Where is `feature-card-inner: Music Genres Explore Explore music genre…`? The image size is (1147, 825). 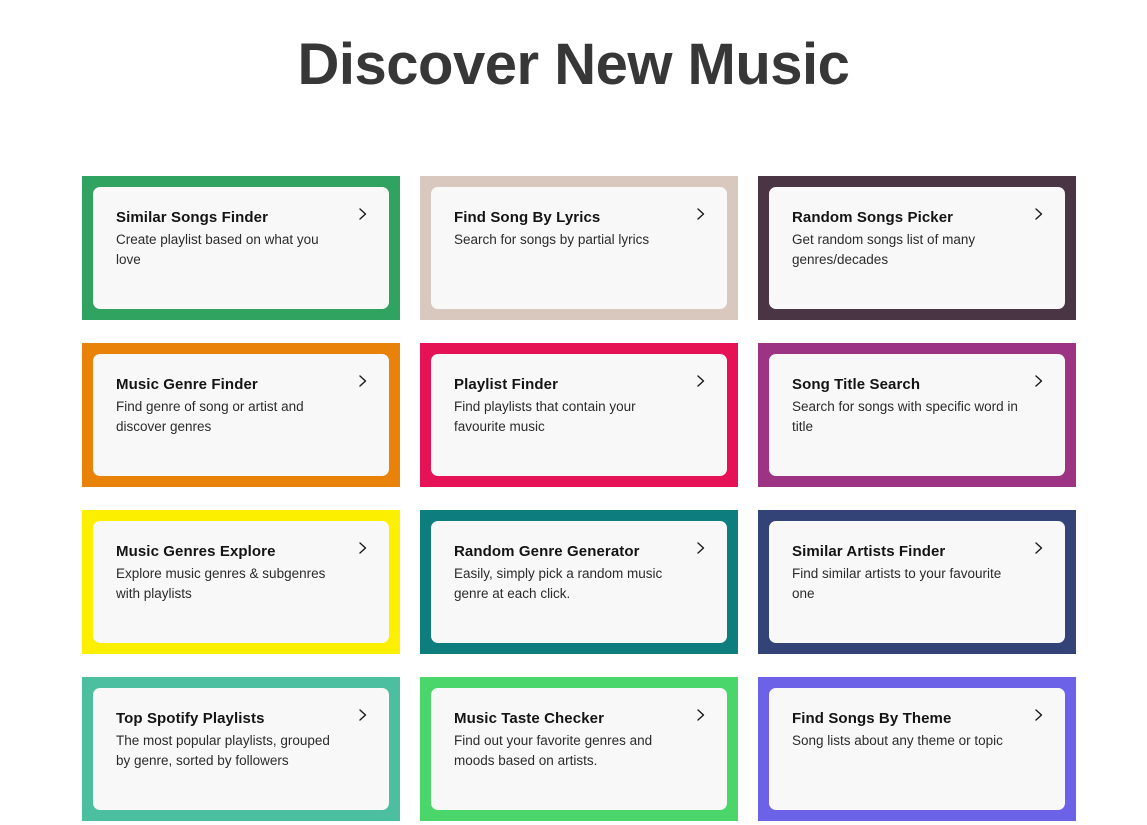 feature-card-inner: Music Genres Explore Explore music genre… is located at coordinates (241, 582).